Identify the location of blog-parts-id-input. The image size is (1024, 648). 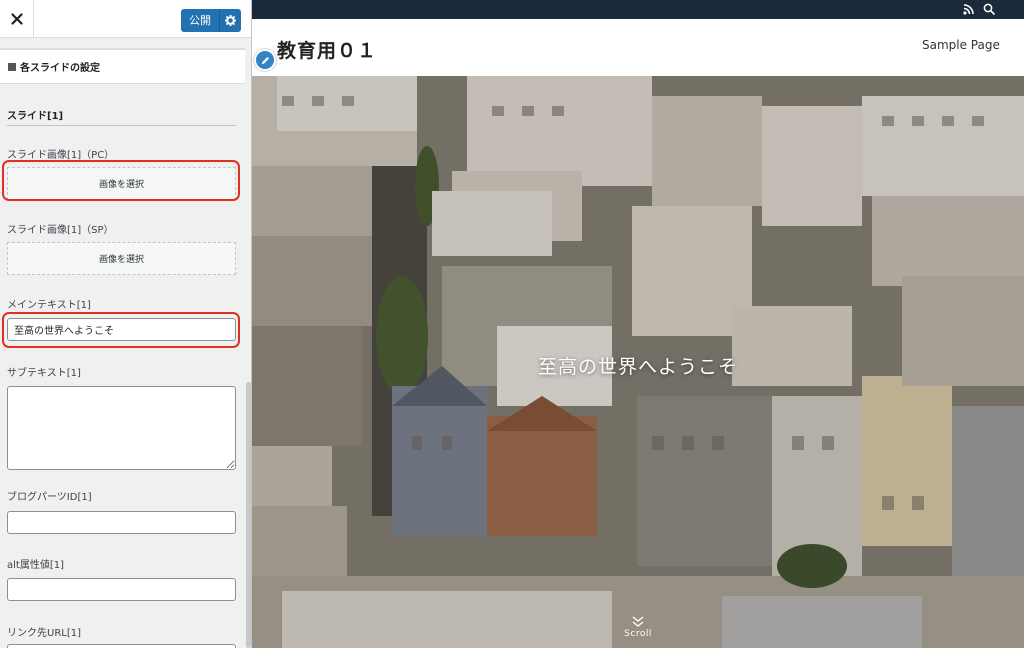
(121, 522).